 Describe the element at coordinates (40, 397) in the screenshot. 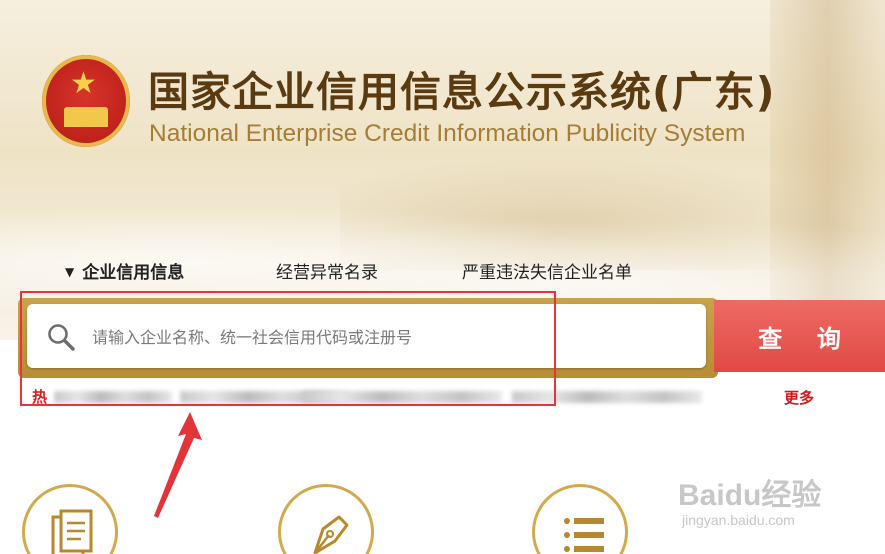

I see `hot-search-label: 热` at that location.